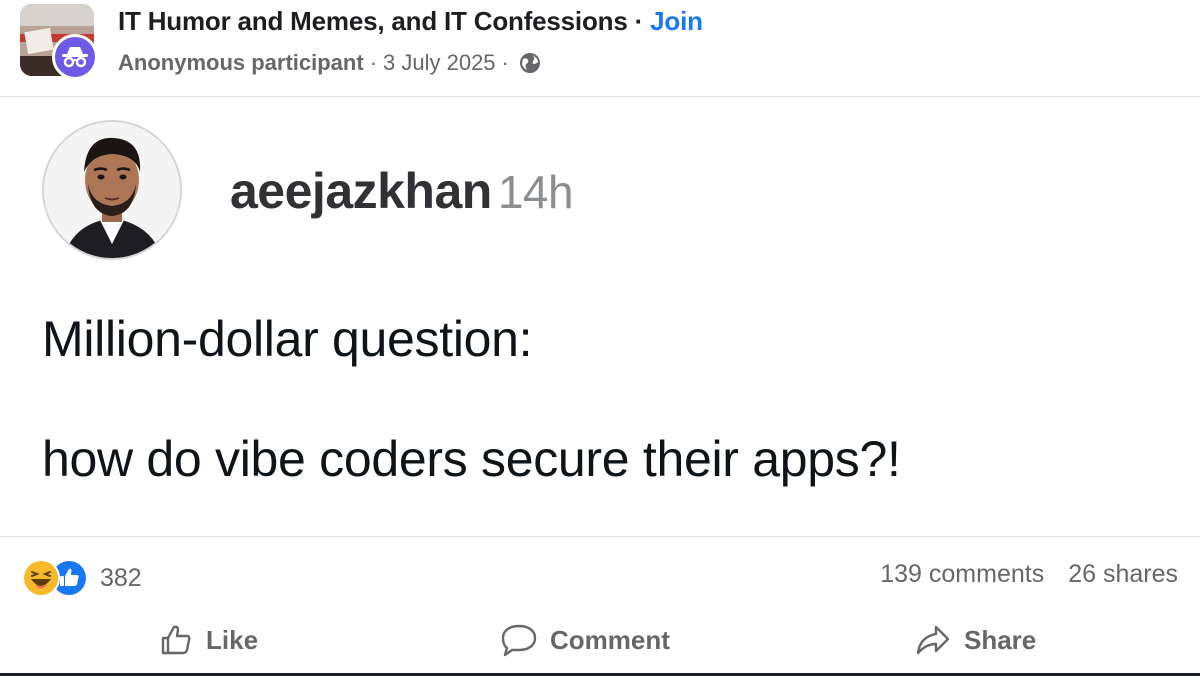 This screenshot has height=676, width=1200. I want to click on tweet-username: aeejazkhan, so click(361, 191).